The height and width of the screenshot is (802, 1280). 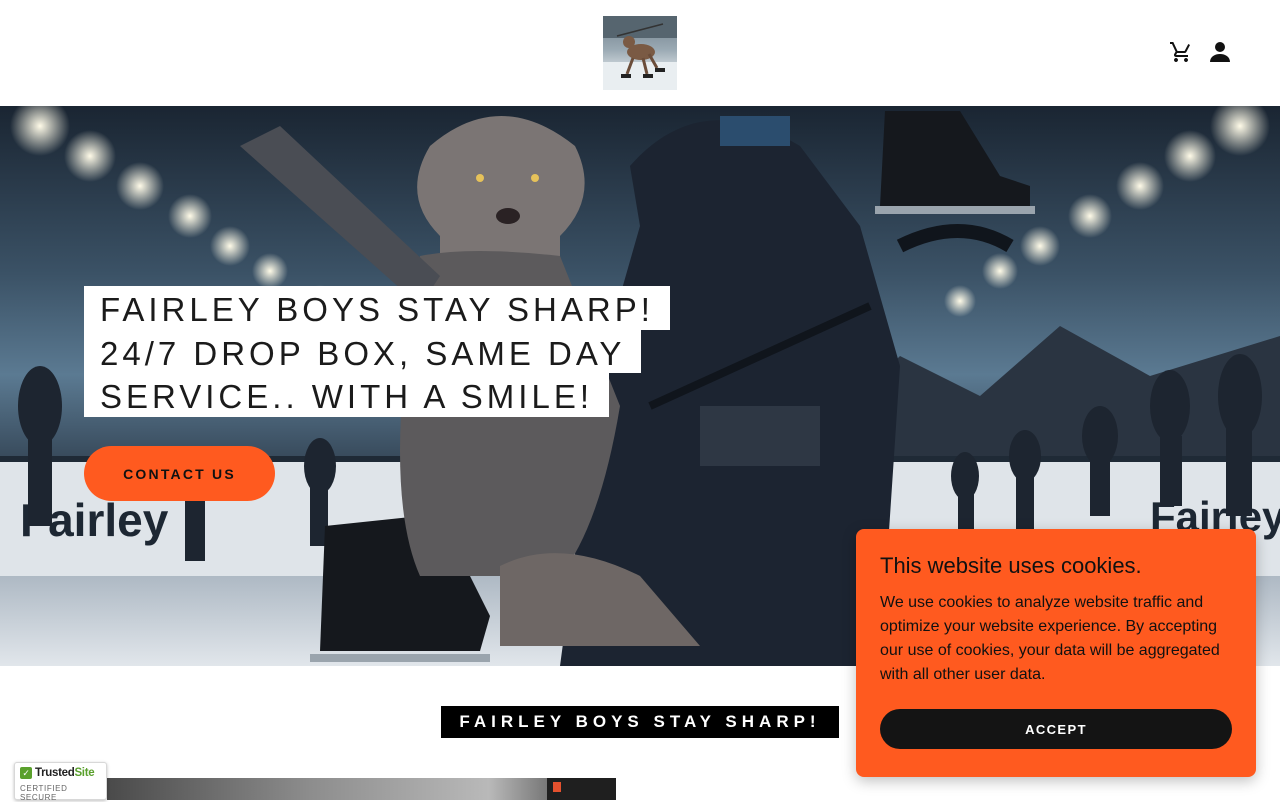 What do you see at coordinates (955, 162) in the screenshot?
I see `ice-skate-top` at bounding box center [955, 162].